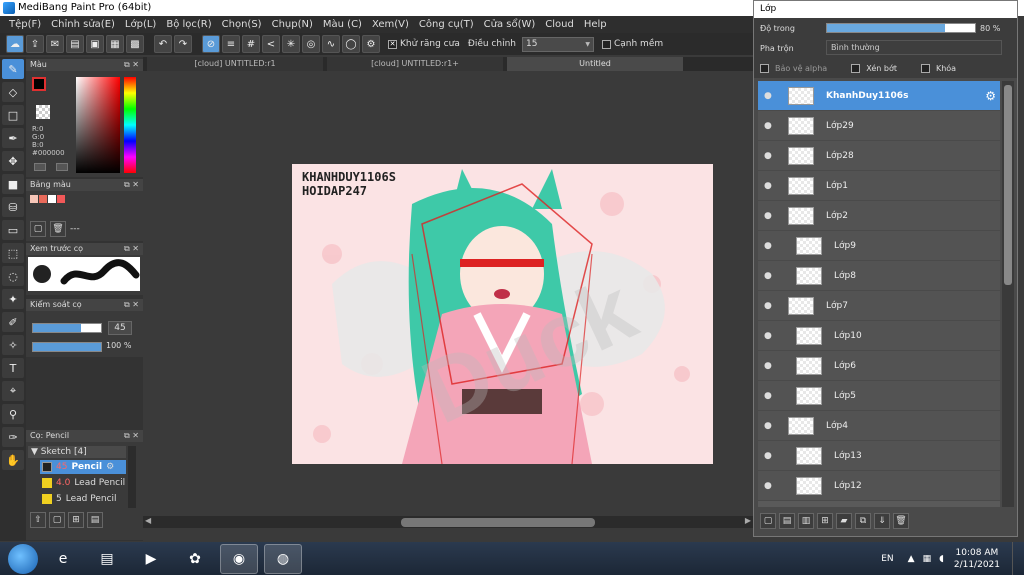 The width and height of the screenshot is (1024, 575). Describe the element at coordinates (39, 84) in the screenshot. I see `foreground-color-swatch` at that location.